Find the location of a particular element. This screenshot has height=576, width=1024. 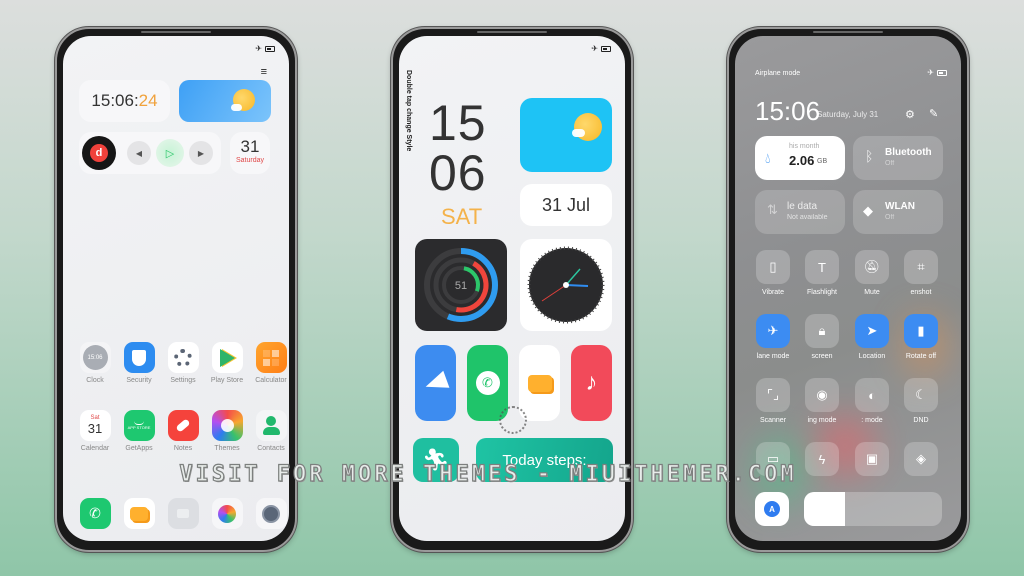

toggle-lock-screen: 🔒︎ is located at coordinates (822, 331).